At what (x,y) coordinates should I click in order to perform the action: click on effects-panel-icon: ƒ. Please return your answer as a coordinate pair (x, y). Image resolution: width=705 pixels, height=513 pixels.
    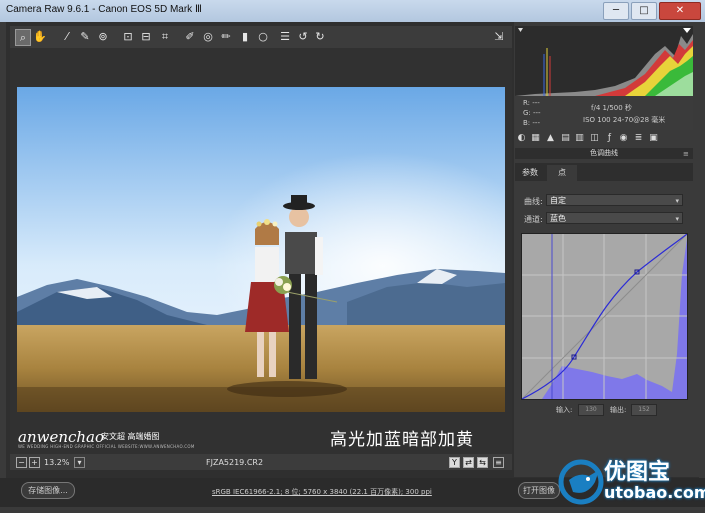
    Looking at the image, I should click on (609, 138).